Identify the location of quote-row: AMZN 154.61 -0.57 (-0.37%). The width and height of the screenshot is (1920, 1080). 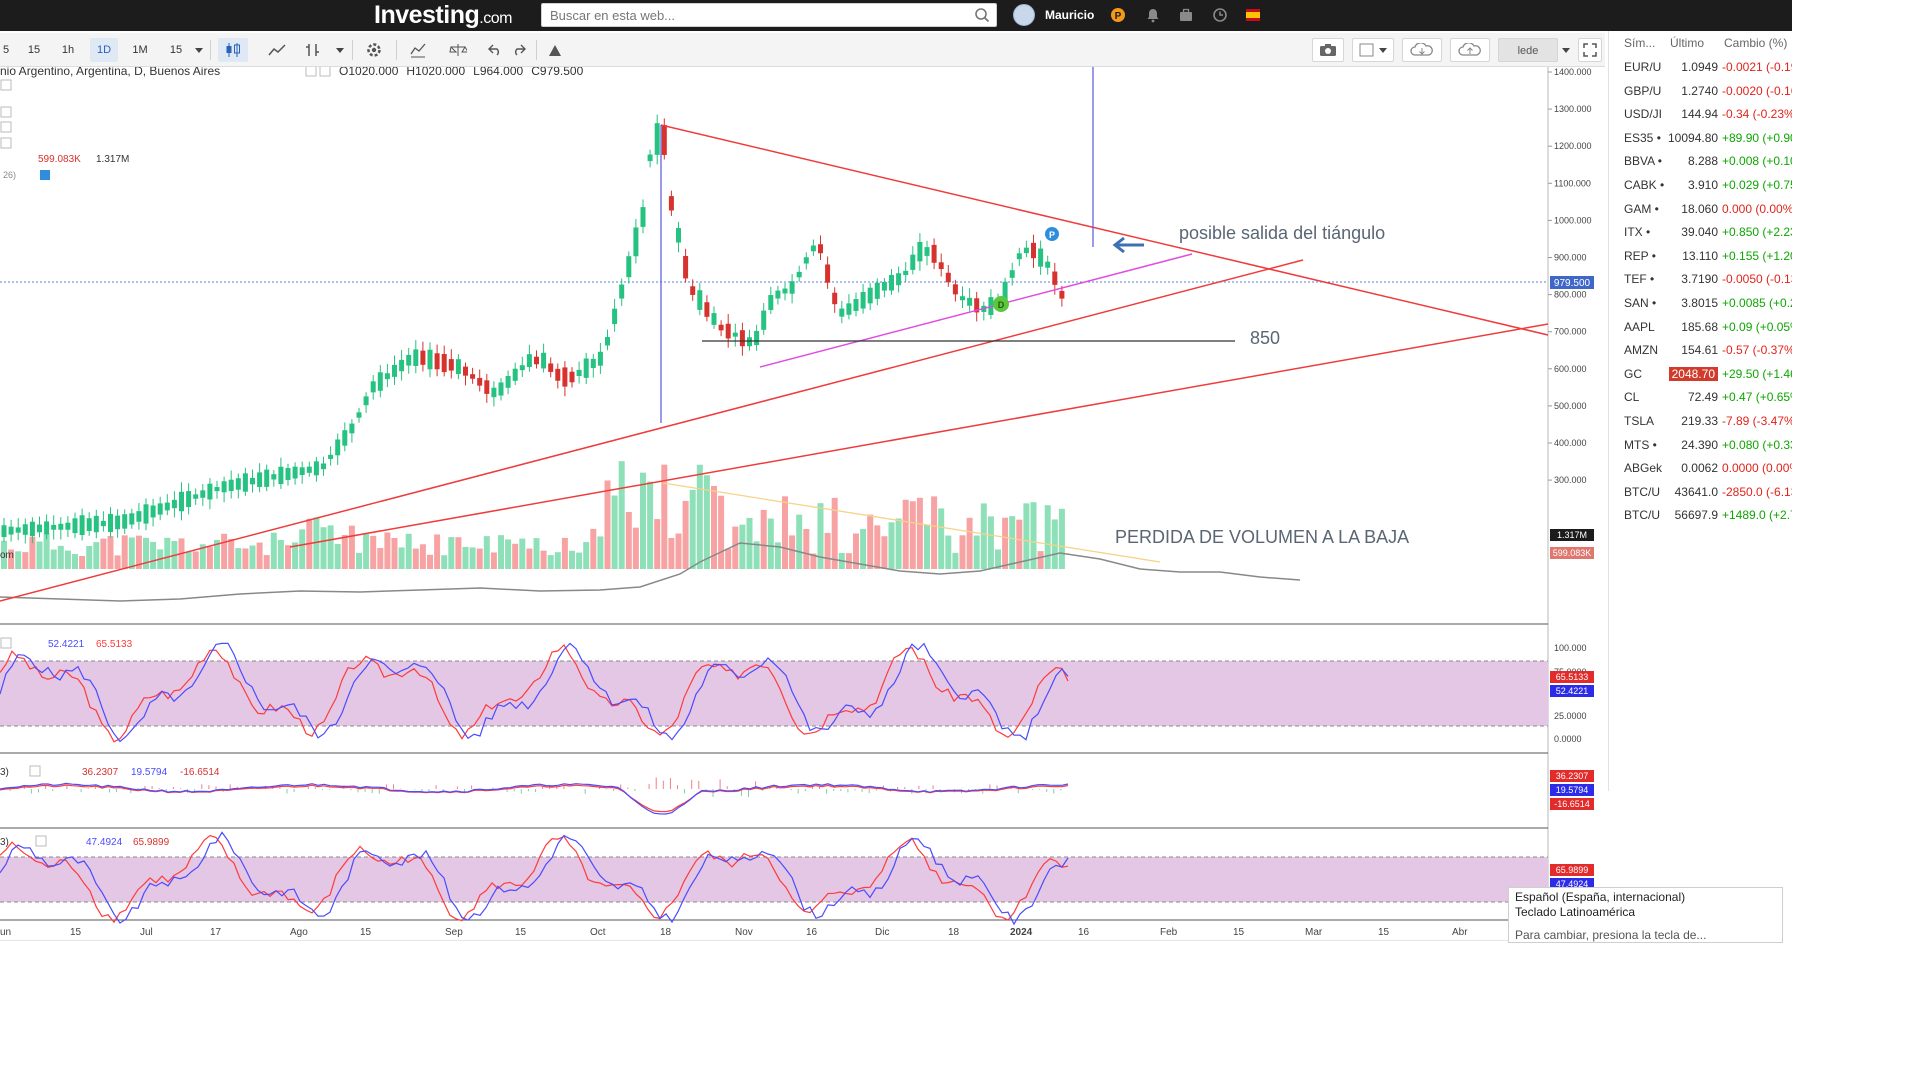
(1702, 350).